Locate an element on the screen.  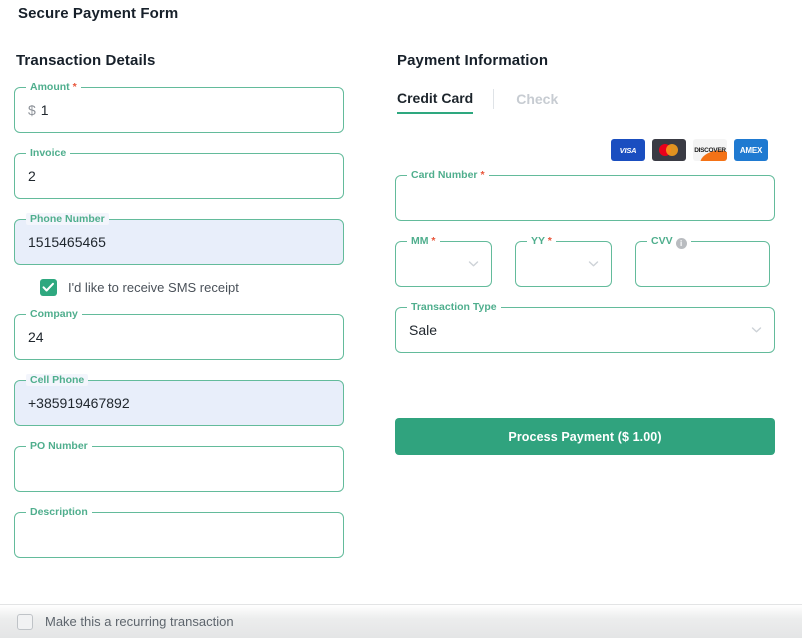
amount-value: $1 is located at coordinates (38, 110).